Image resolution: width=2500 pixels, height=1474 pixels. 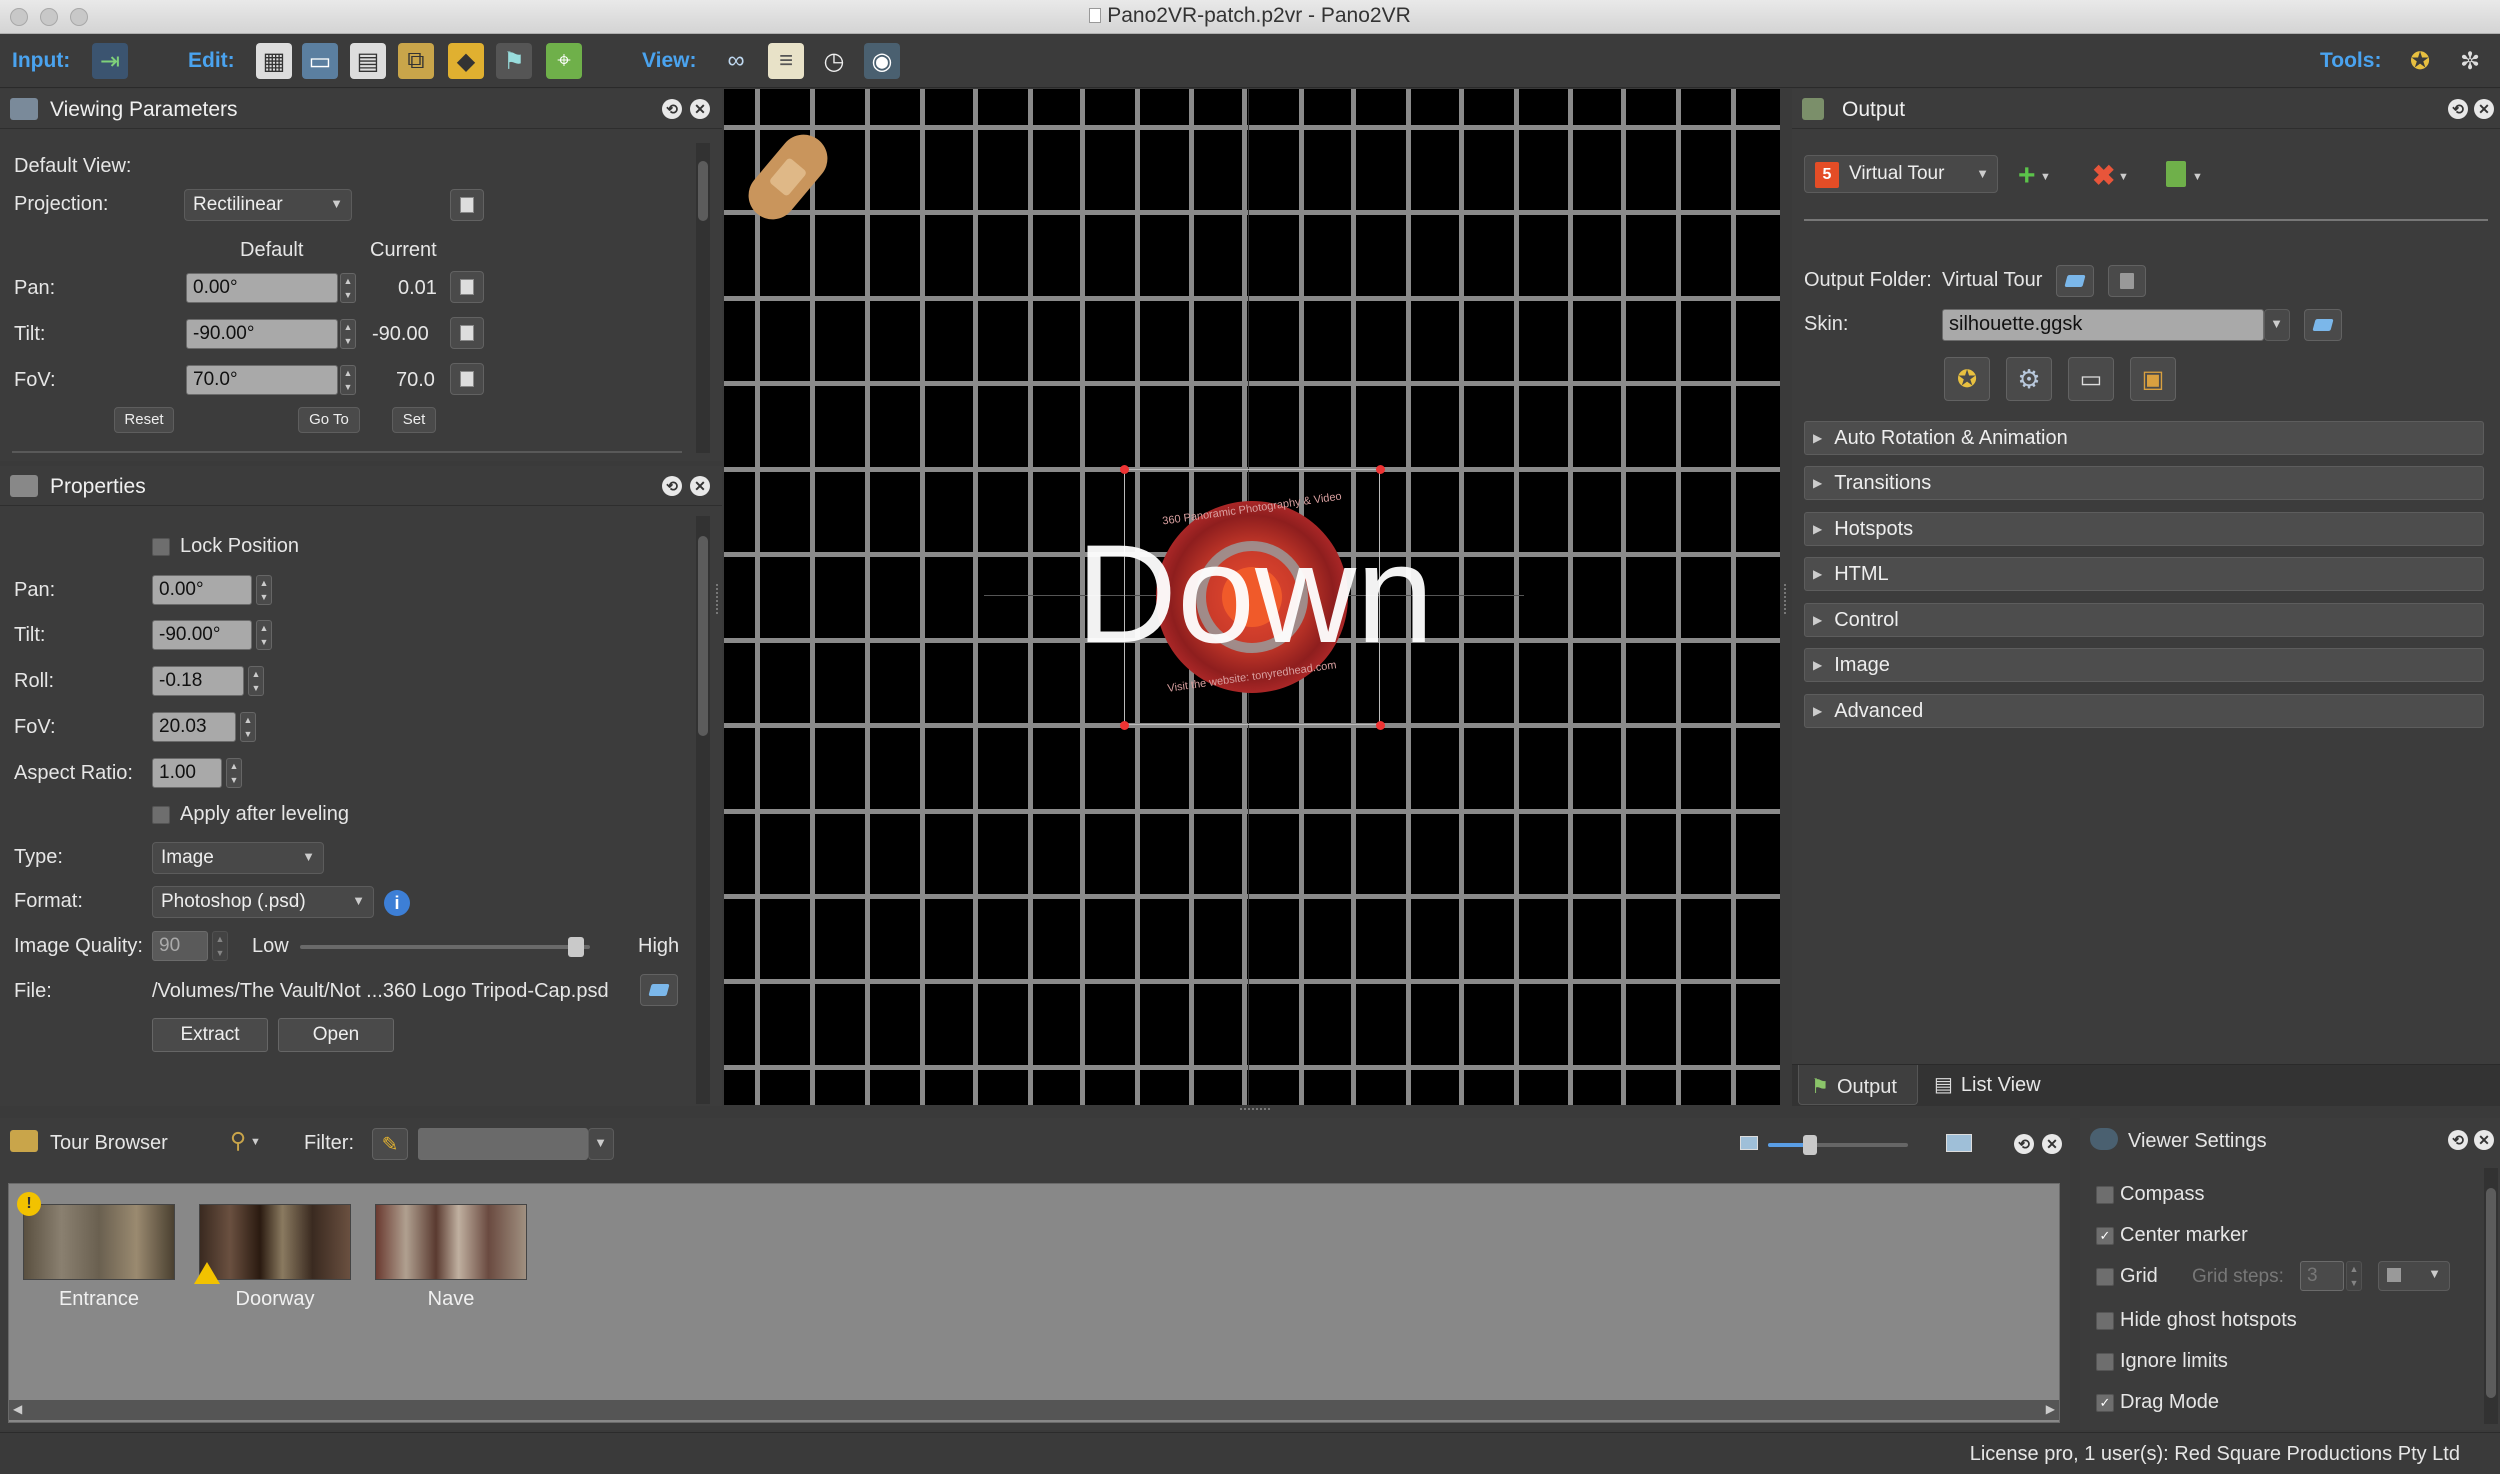 I want to click on viewing-params-scrollbar, so click(x=703, y=298).